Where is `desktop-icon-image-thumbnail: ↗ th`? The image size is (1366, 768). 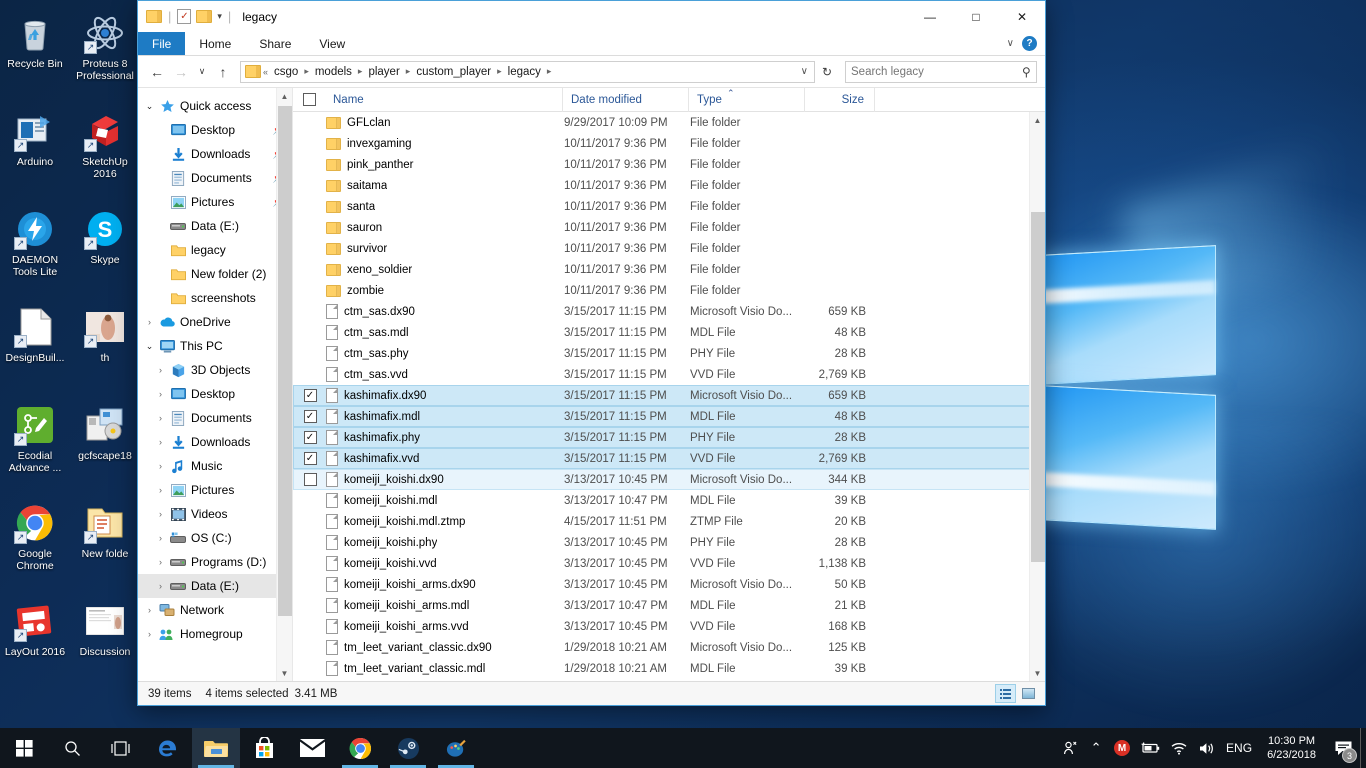
desktop-icon-image-thumbnail: ↗ th is located at coordinates (105, 351).